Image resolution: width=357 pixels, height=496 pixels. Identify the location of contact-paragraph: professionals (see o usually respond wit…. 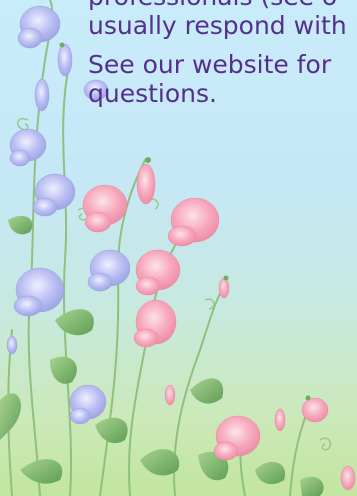
(222, 20).